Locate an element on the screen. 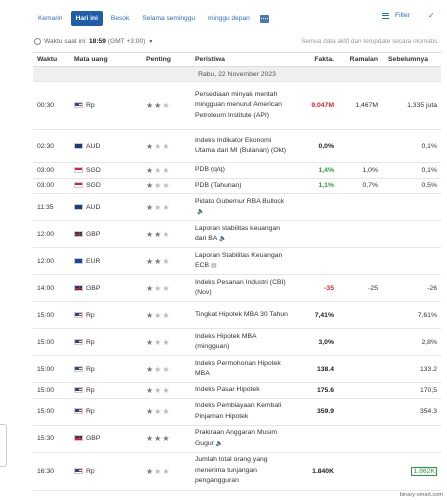 This screenshot has width=447, height=500. table-row: 11:35 AUD ★★★ Pidato Gubernur RBA Bullock🔈 is located at coordinates (237, 207).